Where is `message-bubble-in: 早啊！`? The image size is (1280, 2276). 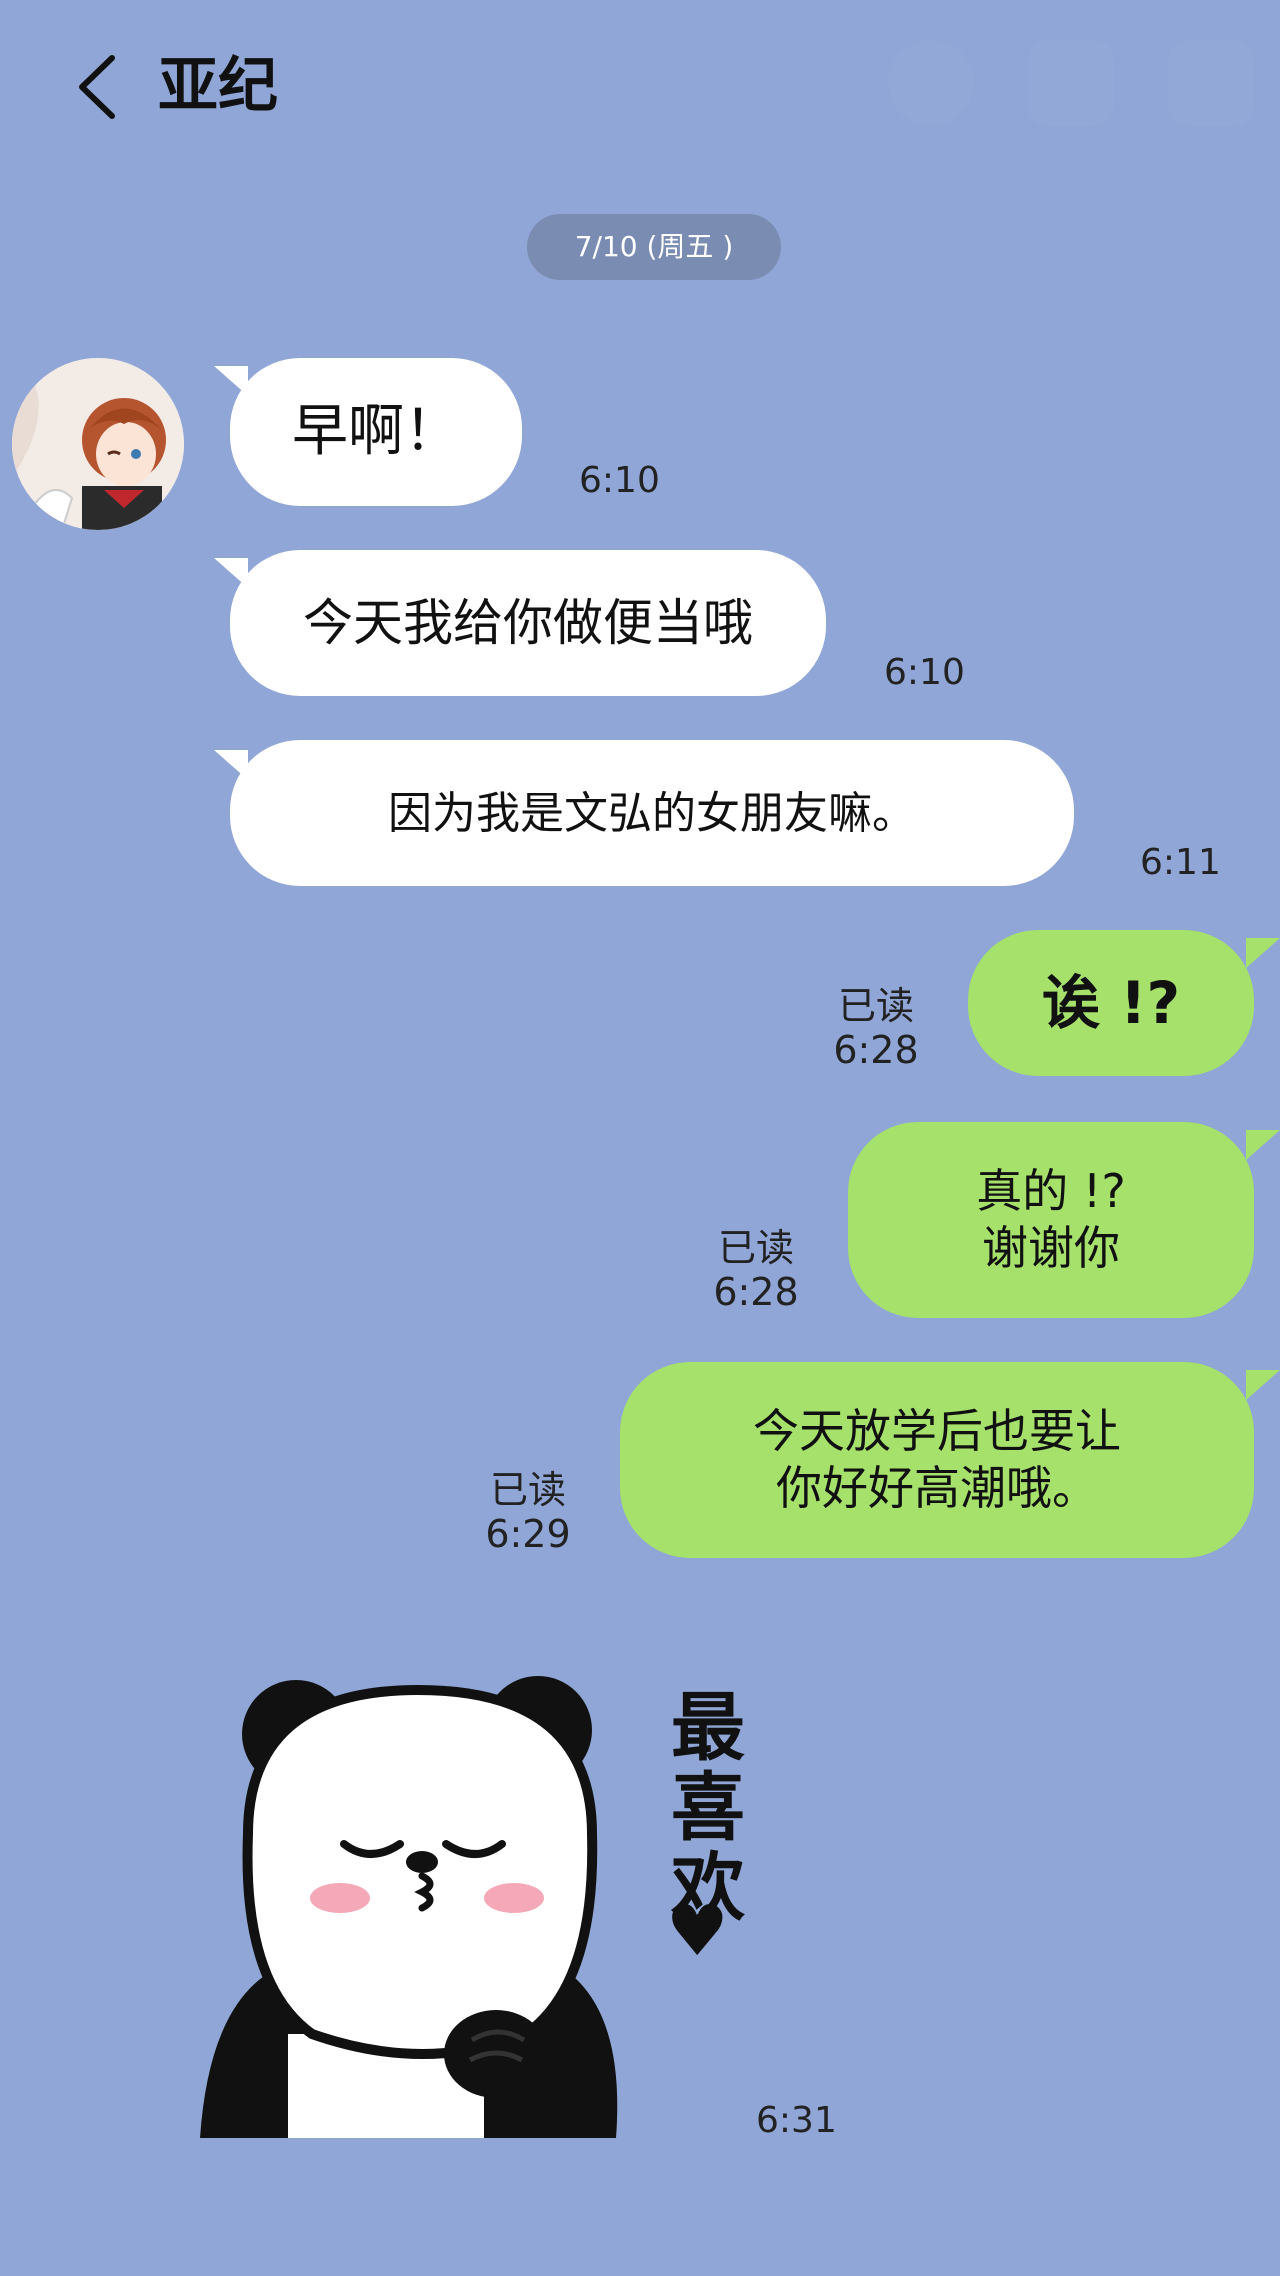
message-bubble-in: 早啊！ is located at coordinates (376, 432).